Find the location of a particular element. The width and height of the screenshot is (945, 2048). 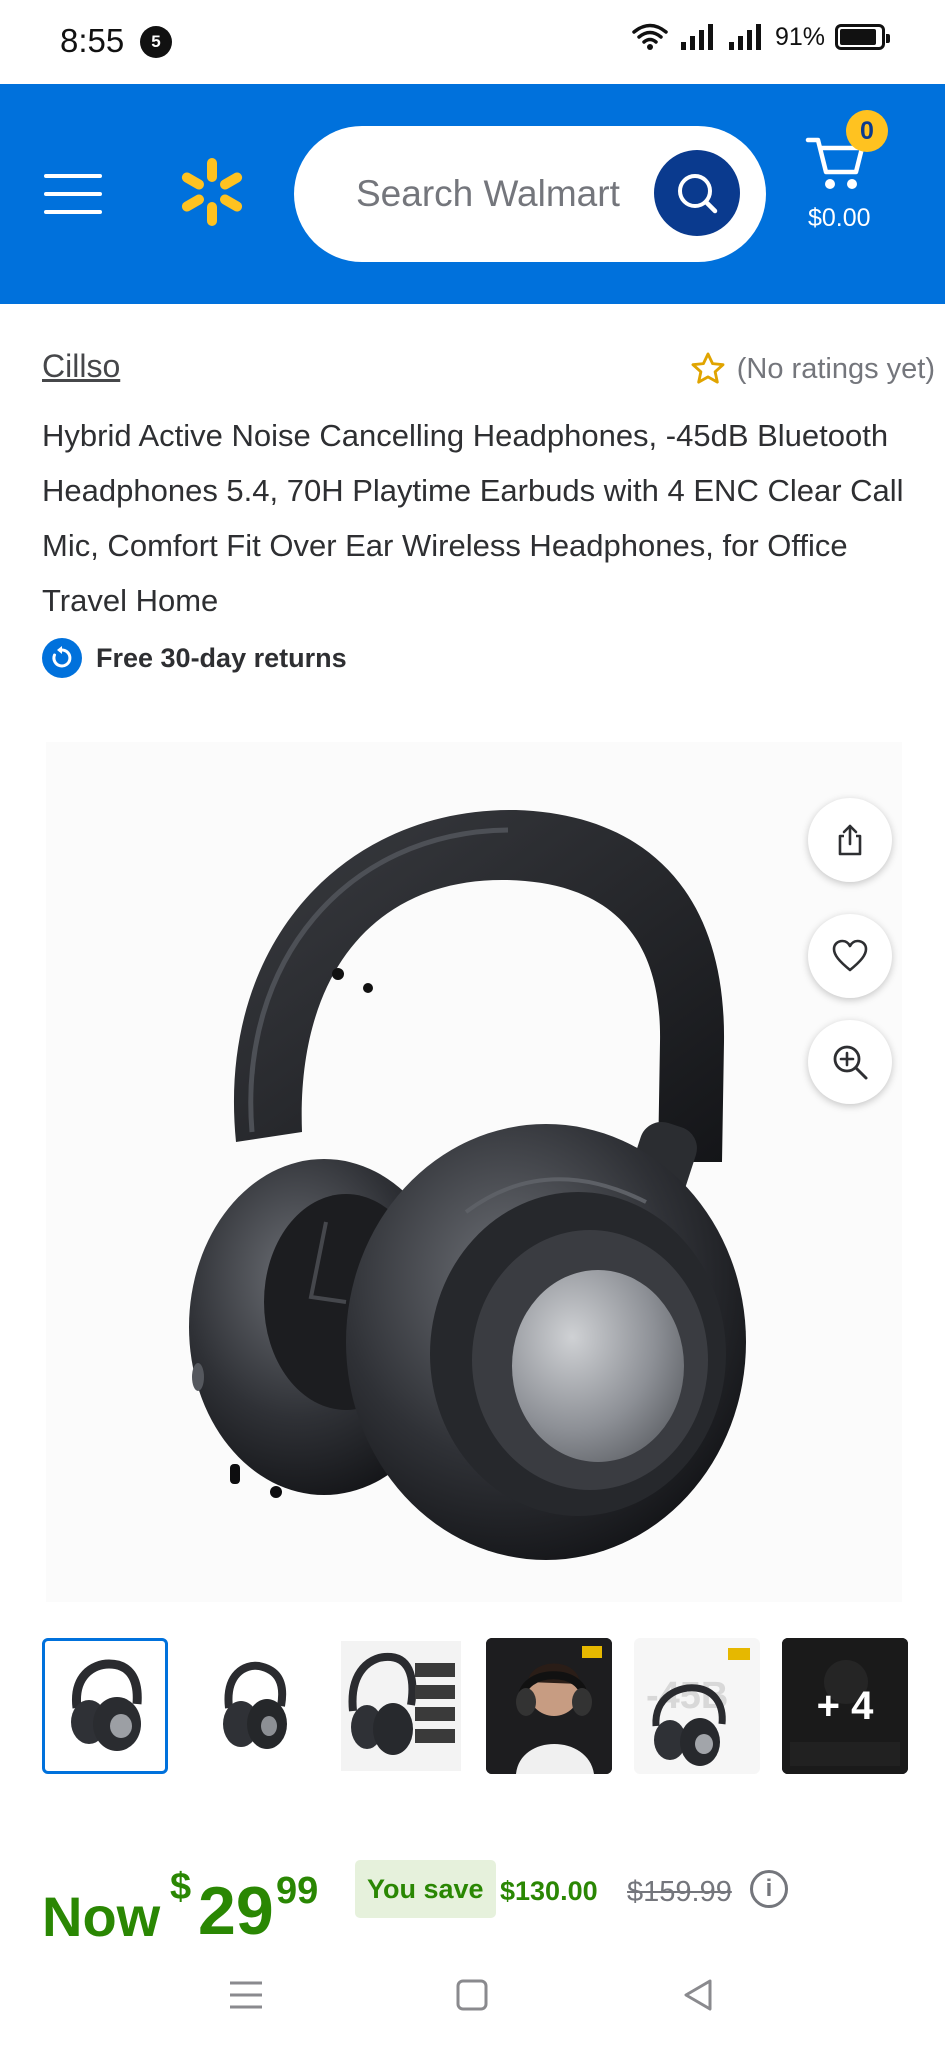

status-icons: 91% is located at coordinates (760, 37).